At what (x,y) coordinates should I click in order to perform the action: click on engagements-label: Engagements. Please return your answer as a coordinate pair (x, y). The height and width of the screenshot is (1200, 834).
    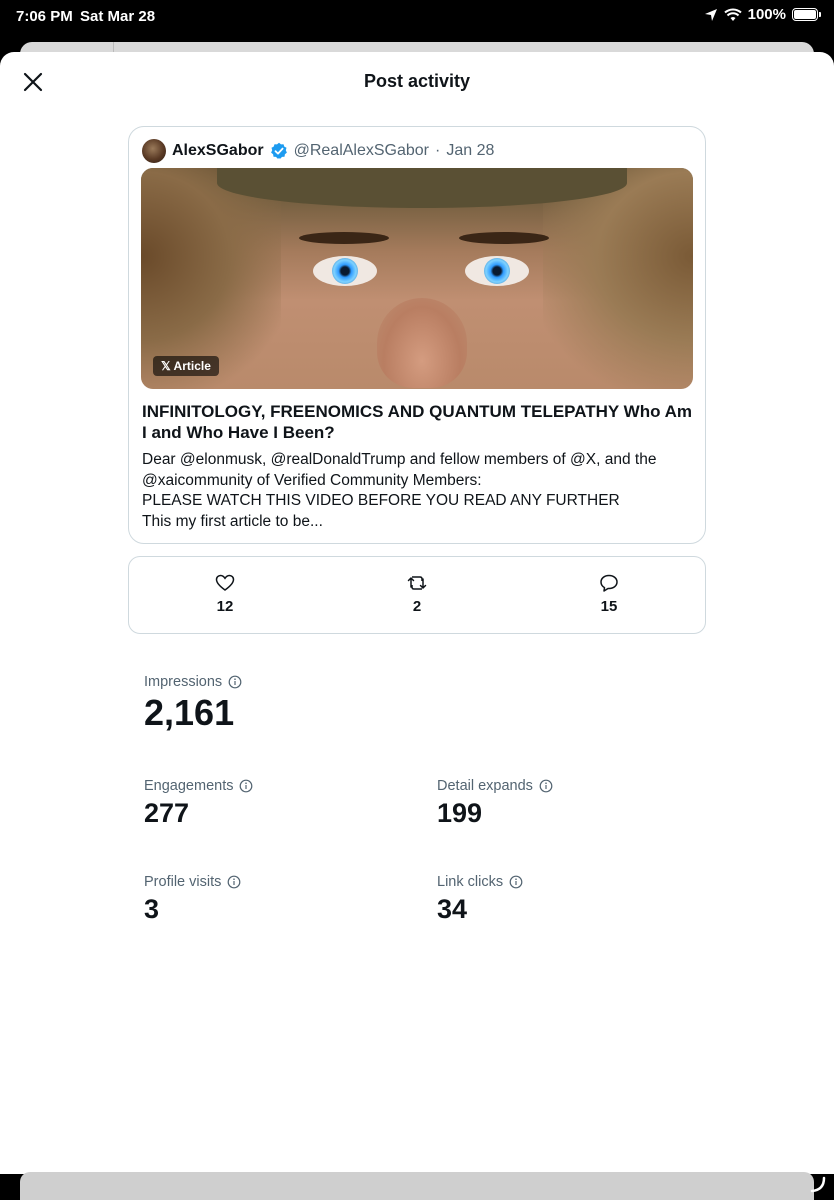
    Looking at the image, I should click on (198, 786).